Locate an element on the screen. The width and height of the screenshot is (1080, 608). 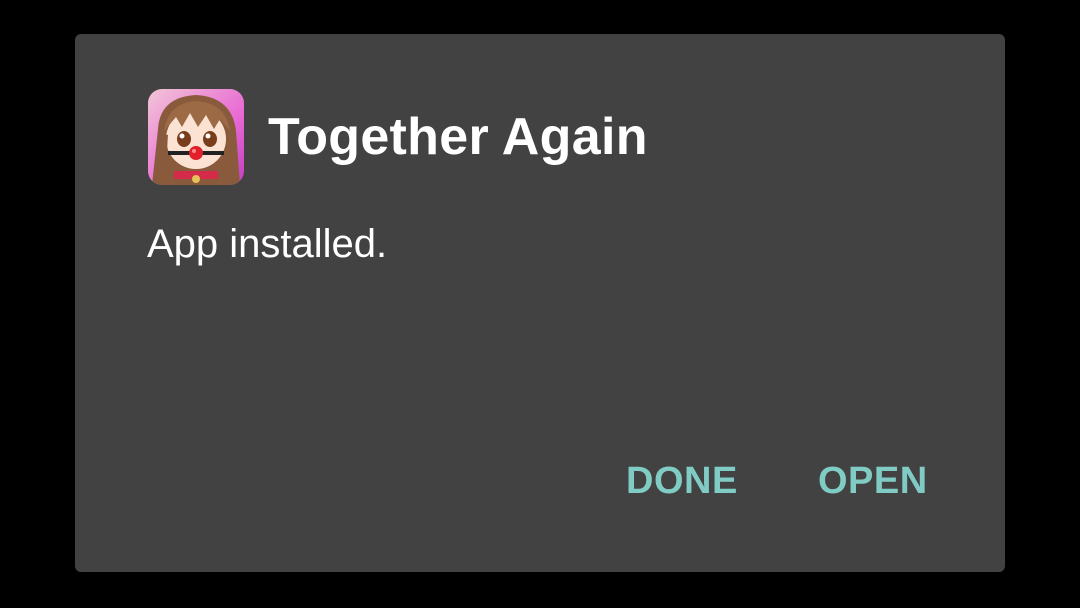
app-title: Together Again is located at coordinates (458, 137).